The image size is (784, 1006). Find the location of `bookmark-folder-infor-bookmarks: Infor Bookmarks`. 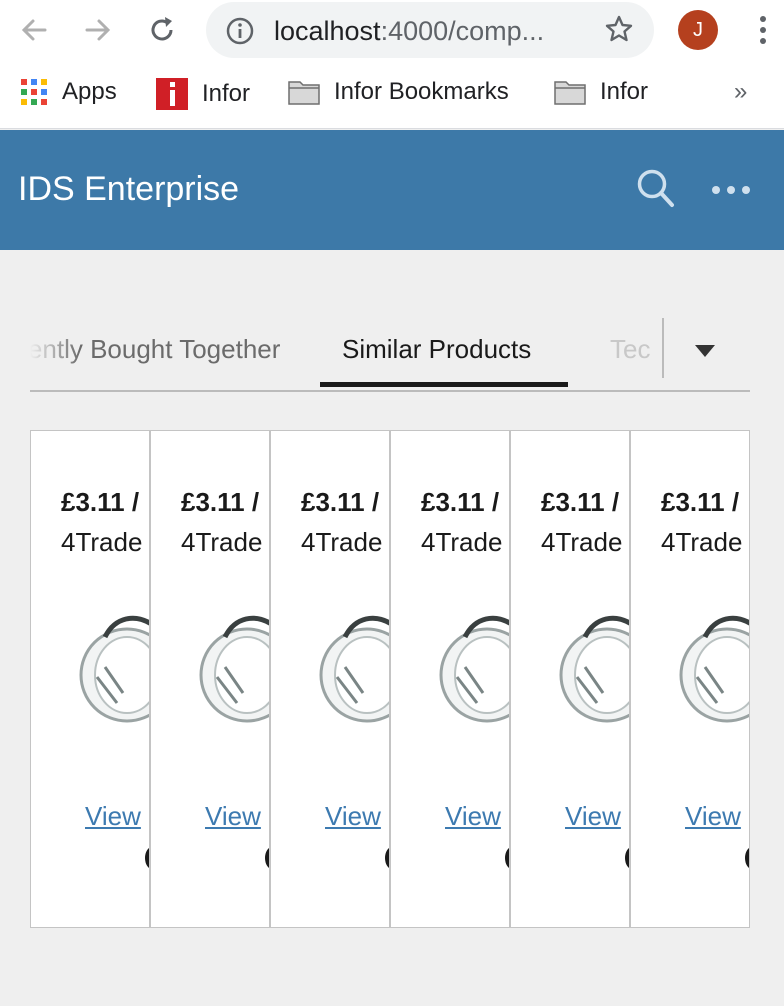

bookmark-folder-infor-bookmarks: Infor Bookmarks is located at coordinates (398, 92).